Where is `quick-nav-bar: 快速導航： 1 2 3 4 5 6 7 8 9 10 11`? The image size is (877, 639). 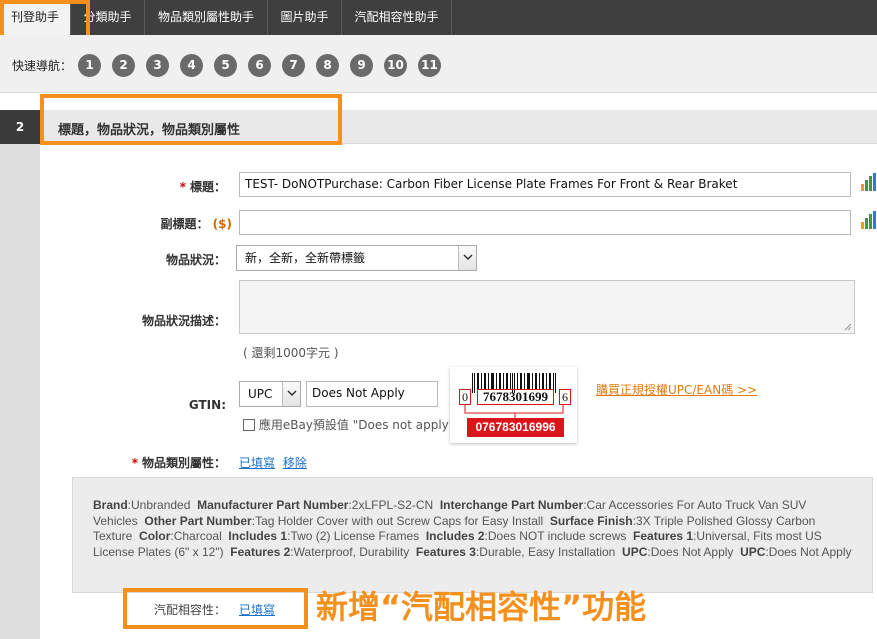 quick-nav-bar: 快速導航： 1 2 3 4 5 6 7 8 9 10 11 is located at coordinates (438, 64).